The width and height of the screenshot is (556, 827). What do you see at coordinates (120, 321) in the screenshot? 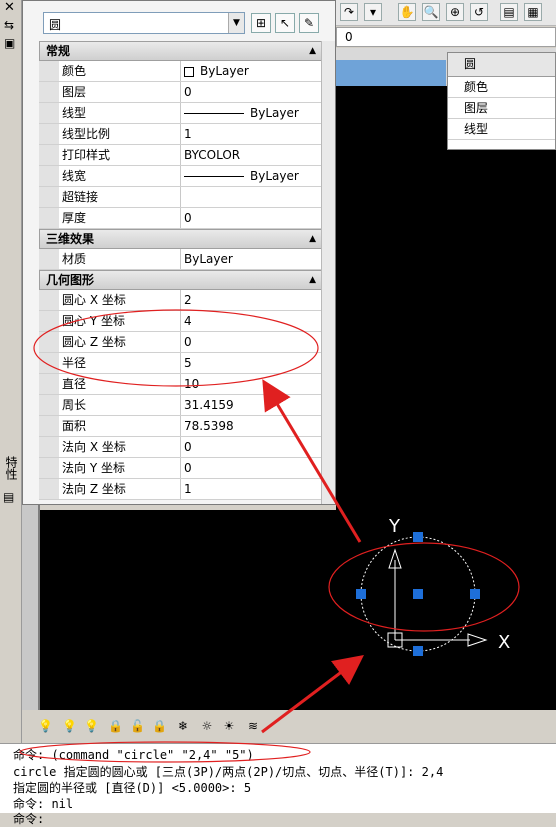
I see `property-name: 圆心 Y 坐标` at bounding box center [120, 321].